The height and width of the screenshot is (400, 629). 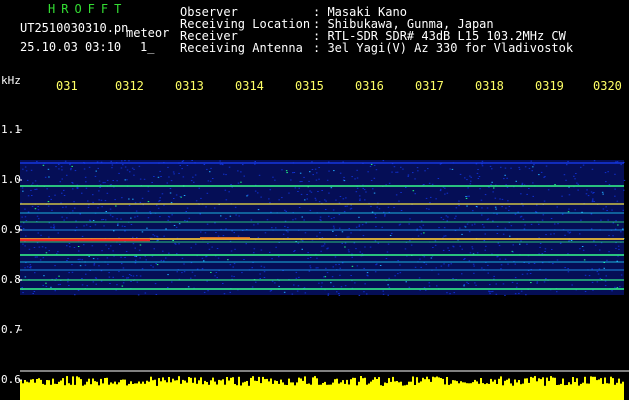 What do you see at coordinates (11, 329) in the screenshot?
I see `y-tick-label: 0.7` at bounding box center [11, 329].